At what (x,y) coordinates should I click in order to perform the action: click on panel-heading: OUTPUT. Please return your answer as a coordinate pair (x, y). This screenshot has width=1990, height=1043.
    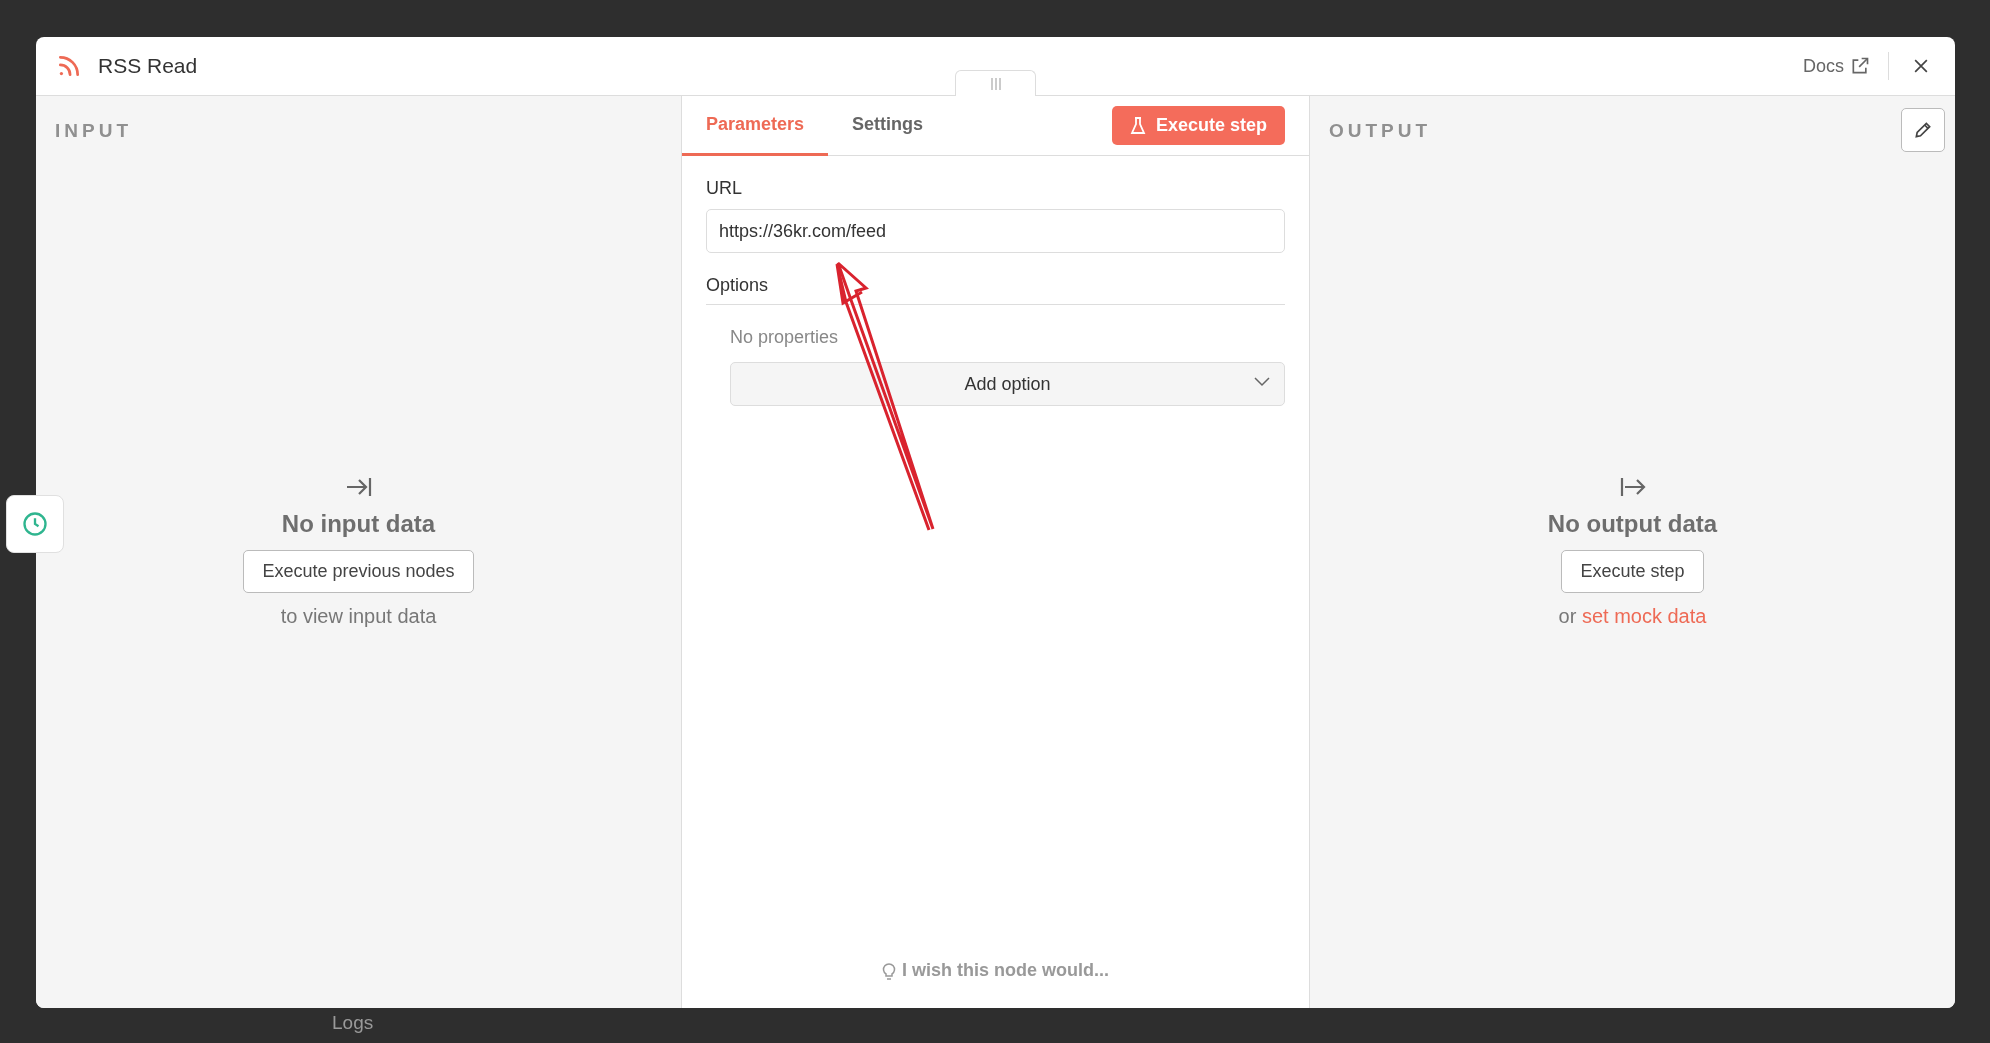
    Looking at the image, I should click on (1380, 131).